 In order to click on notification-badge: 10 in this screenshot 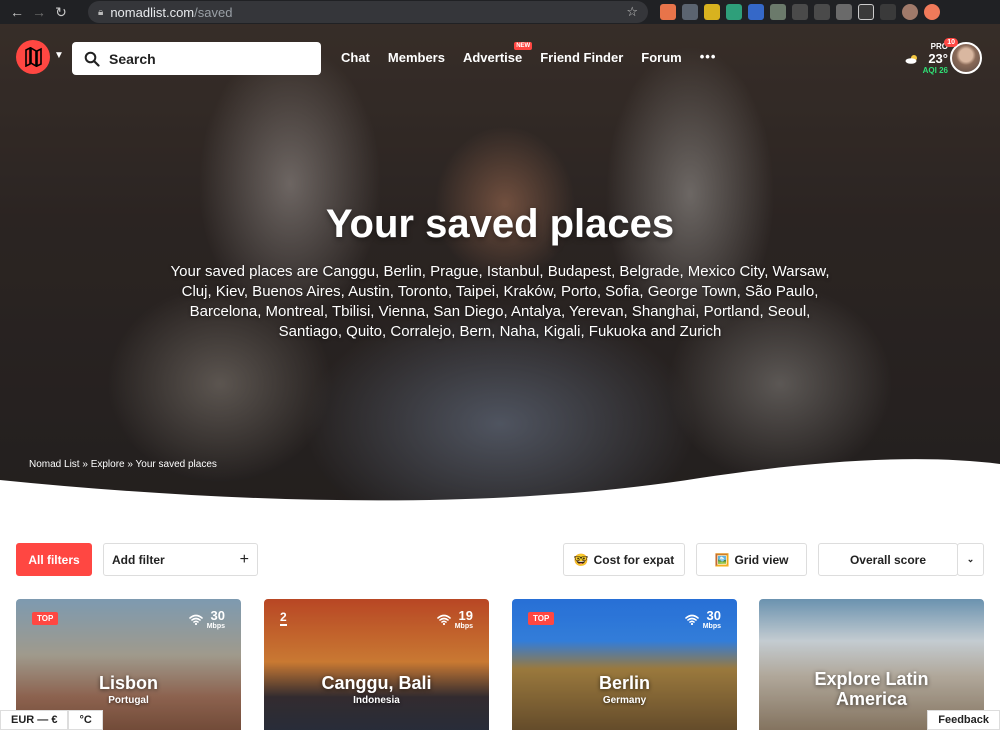, I will do `click(951, 42)`.